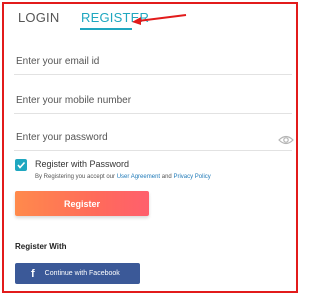 Image resolution: width=320 pixels, height=295 pixels. I want to click on checkmark-icon, so click(21, 165).